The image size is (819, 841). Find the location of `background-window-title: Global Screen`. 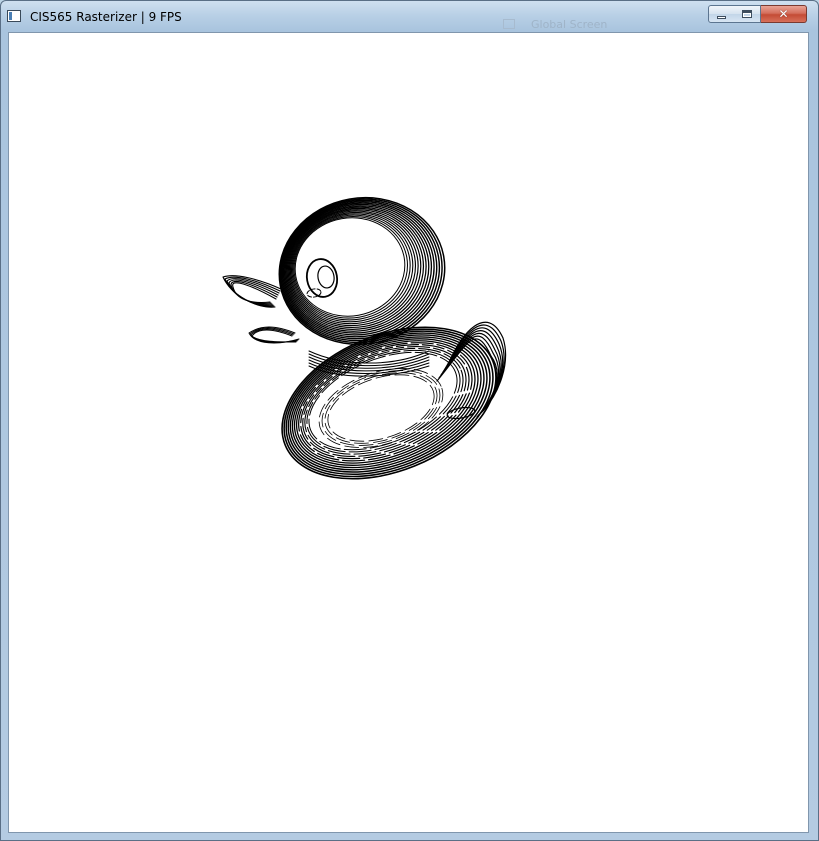

background-window-title: Global Screen is located at coordinates (569, 24).